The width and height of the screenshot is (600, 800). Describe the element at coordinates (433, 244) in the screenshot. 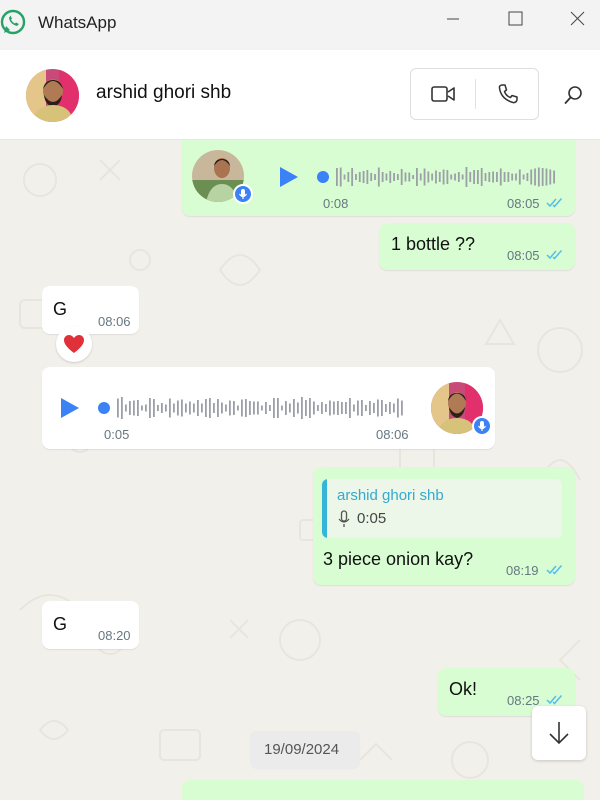

I see `message-text: 1 bottle ??` at that location.